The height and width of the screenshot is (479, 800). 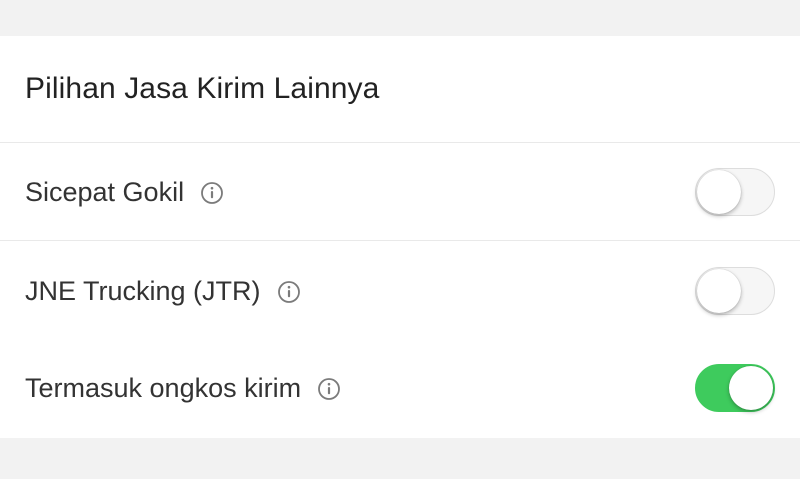 I want to click on section-title: Pilihan Jasa Kirim Lainnya, so click(x=202, y=88).